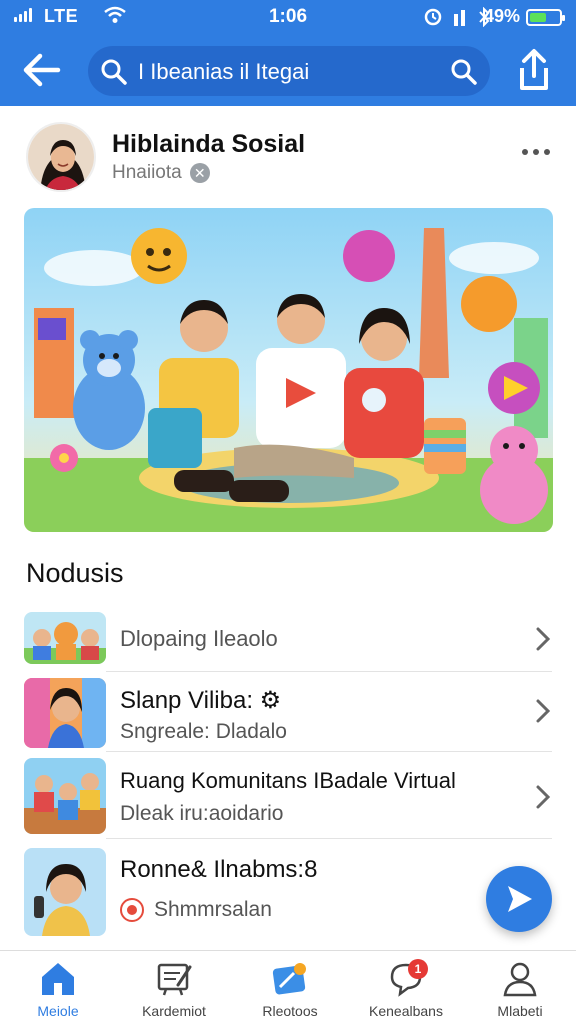 The height and width of the screenshot is (1024, 576). Describe the element at coordinates (201, 700) in the screenshot. I see `list-item-title: Slanp Viliba: ⚙` at that location.